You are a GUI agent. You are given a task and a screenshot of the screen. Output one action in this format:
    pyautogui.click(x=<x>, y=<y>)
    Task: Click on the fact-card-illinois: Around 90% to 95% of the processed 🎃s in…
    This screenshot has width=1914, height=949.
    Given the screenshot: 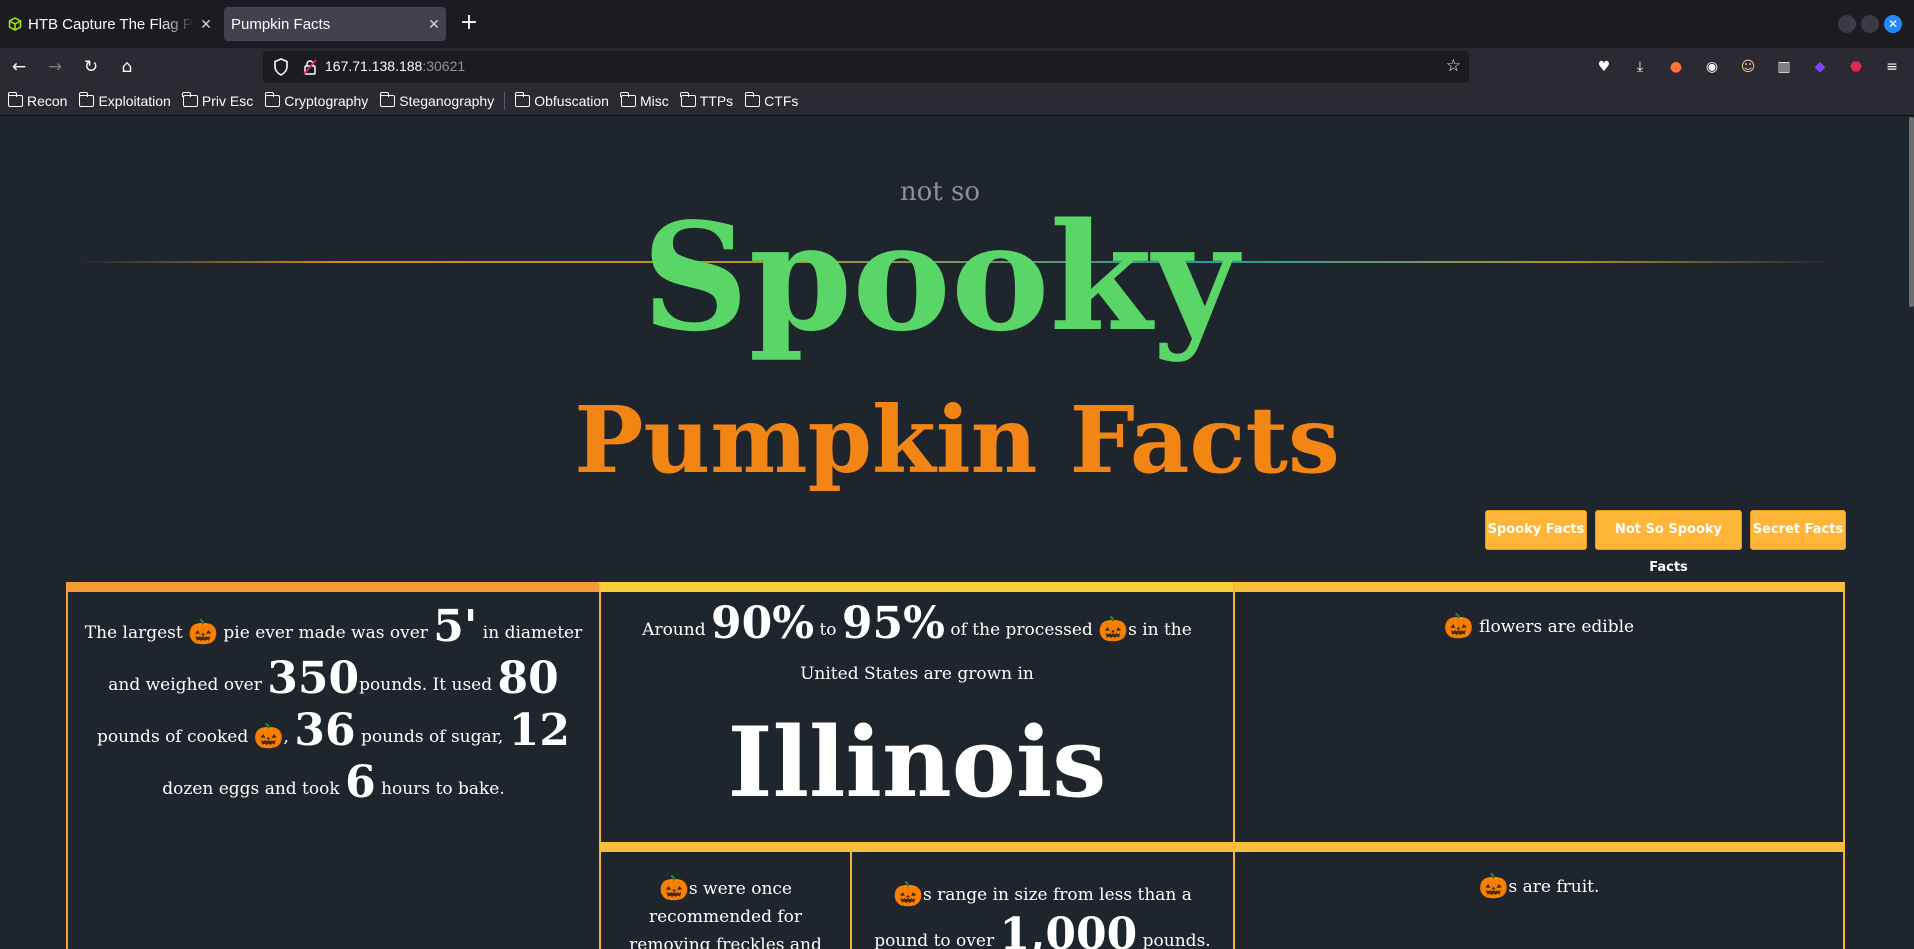 What is the action you would take?
    pyautogui.click(x=917, y=713)
    